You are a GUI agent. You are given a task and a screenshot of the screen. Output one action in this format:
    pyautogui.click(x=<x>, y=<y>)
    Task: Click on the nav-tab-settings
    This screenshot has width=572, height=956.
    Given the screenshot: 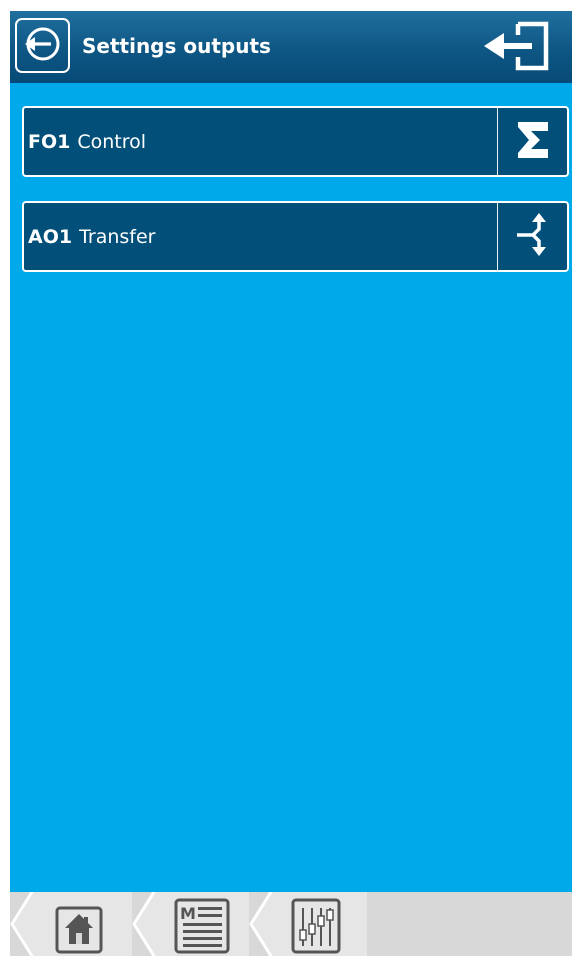 What is the action you would take?
    pyautogui.click(x=308, y=924)
    